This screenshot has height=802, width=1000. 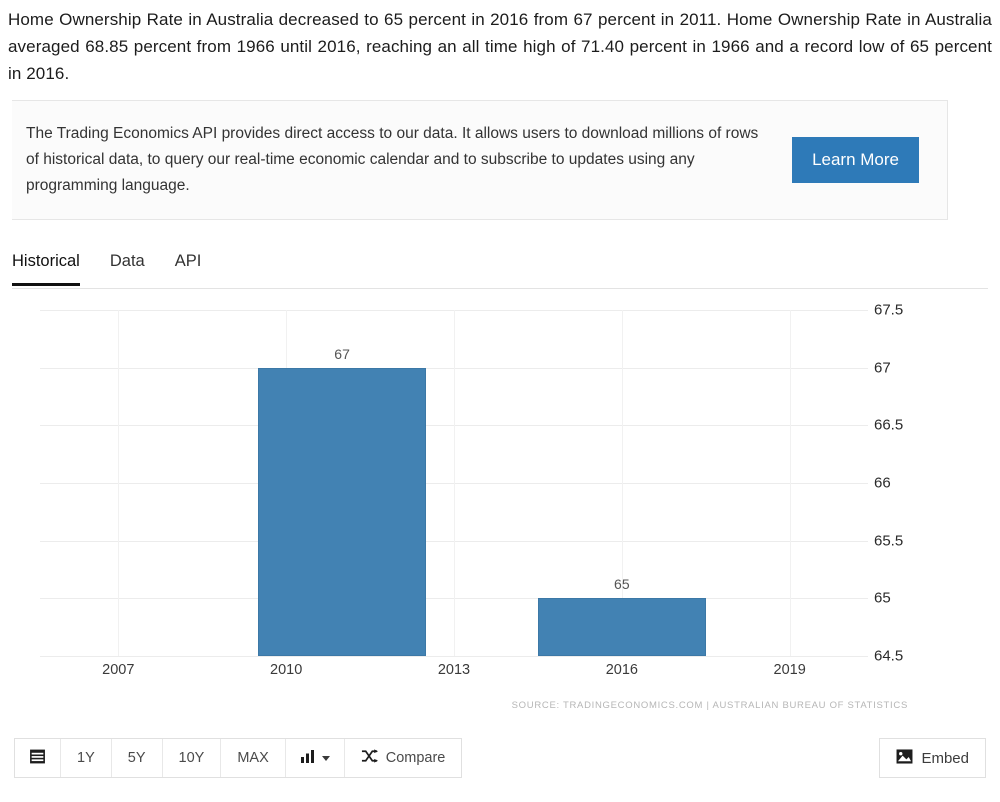 I want to click on y-axis-tick-label: 66.5, so click(x=889, y=425).